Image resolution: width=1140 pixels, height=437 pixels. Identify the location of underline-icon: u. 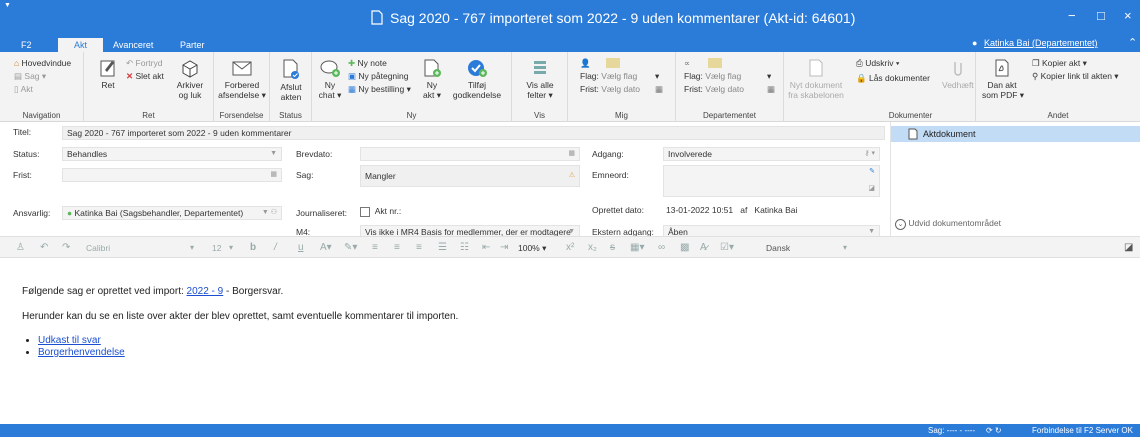
(301, 247).